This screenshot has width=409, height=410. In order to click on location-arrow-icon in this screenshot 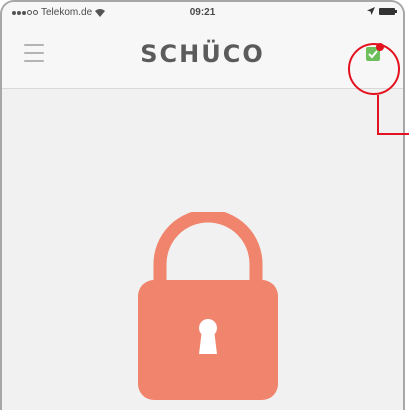, I will do `click(371, 11)`.